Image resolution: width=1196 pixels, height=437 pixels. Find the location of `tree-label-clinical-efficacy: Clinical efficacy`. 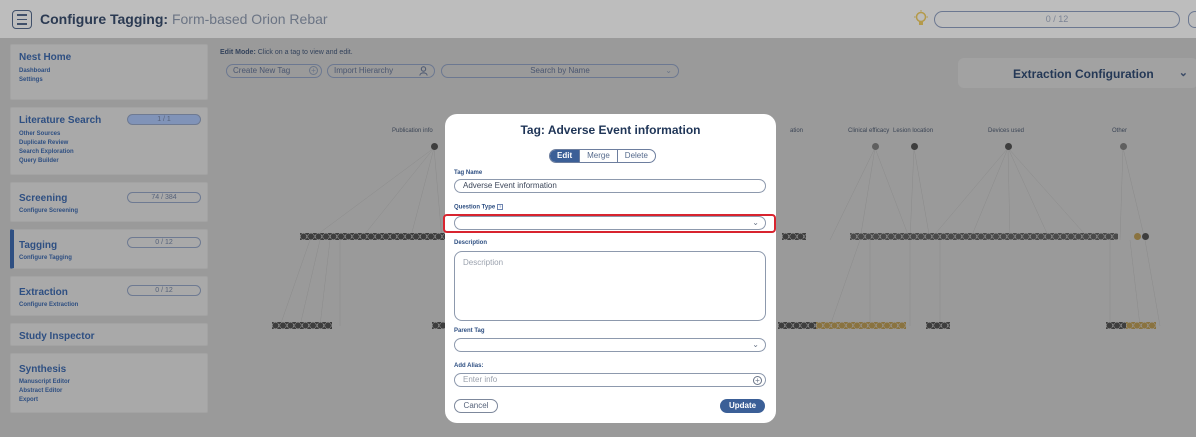

tree-label-clinical-efficacy: Clinical efficacy is located at coordinates (869, 131).